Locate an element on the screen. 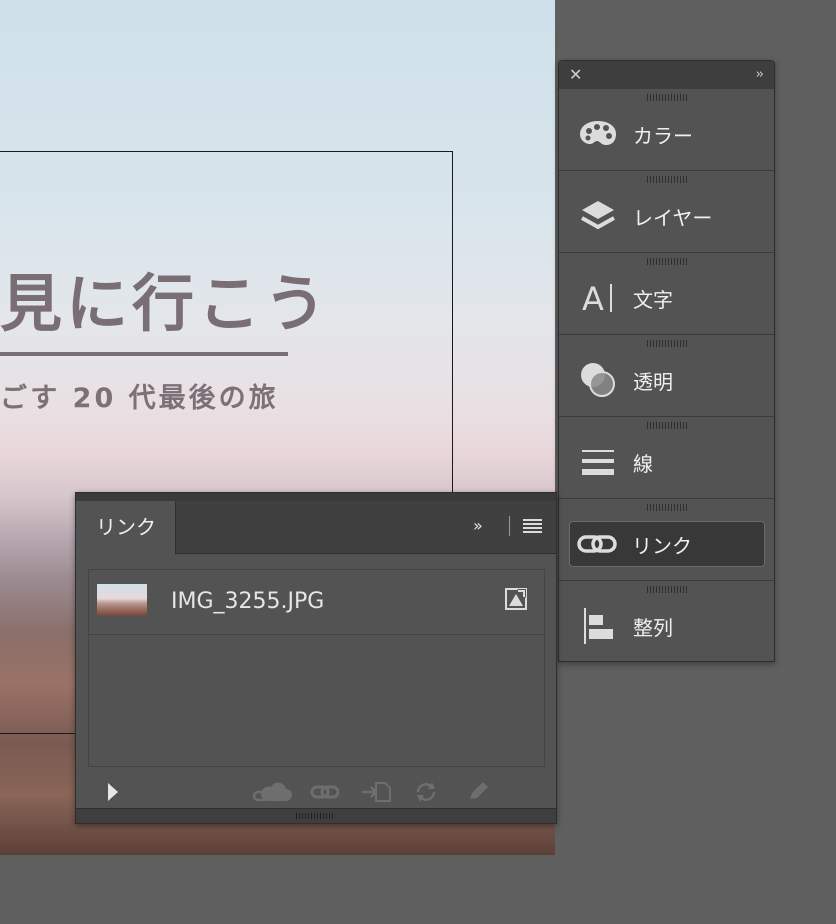  dock-item-align: 整列 is located at coordinates (666, 622).